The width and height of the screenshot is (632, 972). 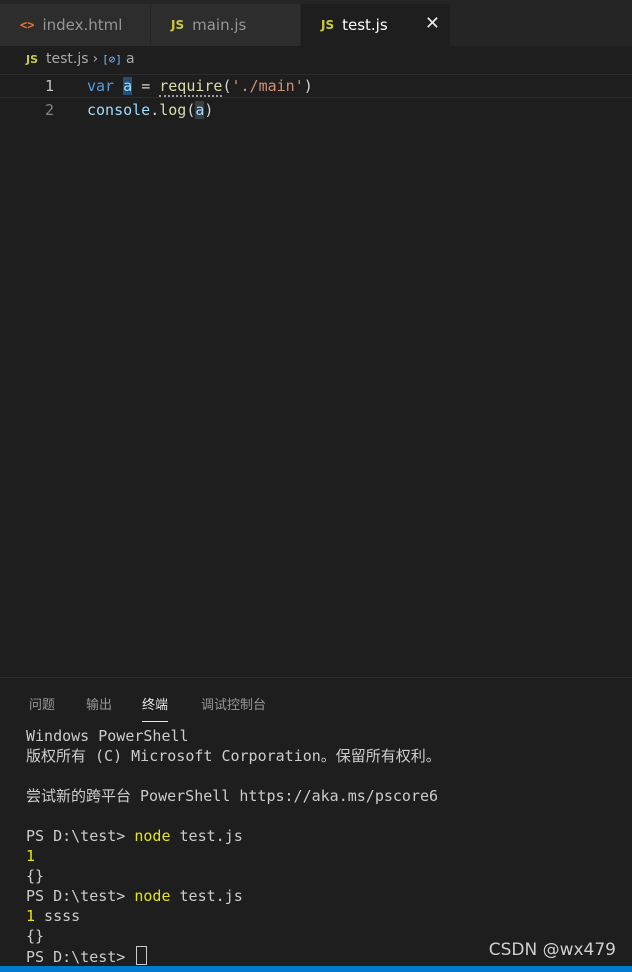 What do you see at coordinates (112, 59) in the screenshot?
I see `variable-icon: [⊘]` at bounding box center [112, 59].